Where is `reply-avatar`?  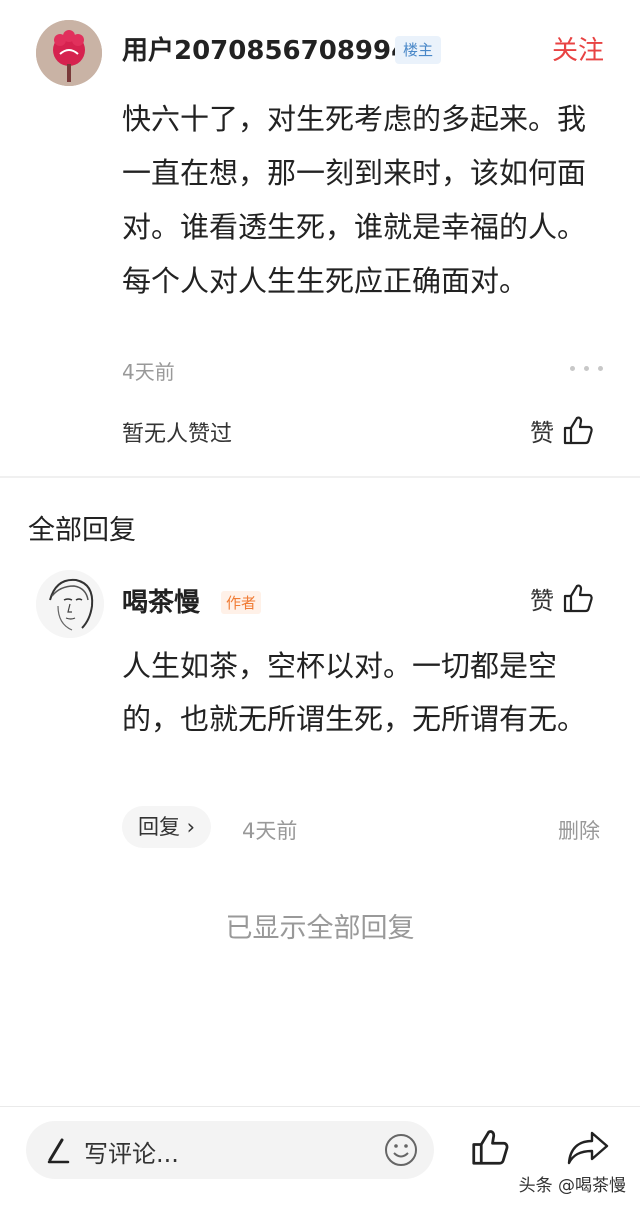
reply-avatar is located at coordinates (70, 604).